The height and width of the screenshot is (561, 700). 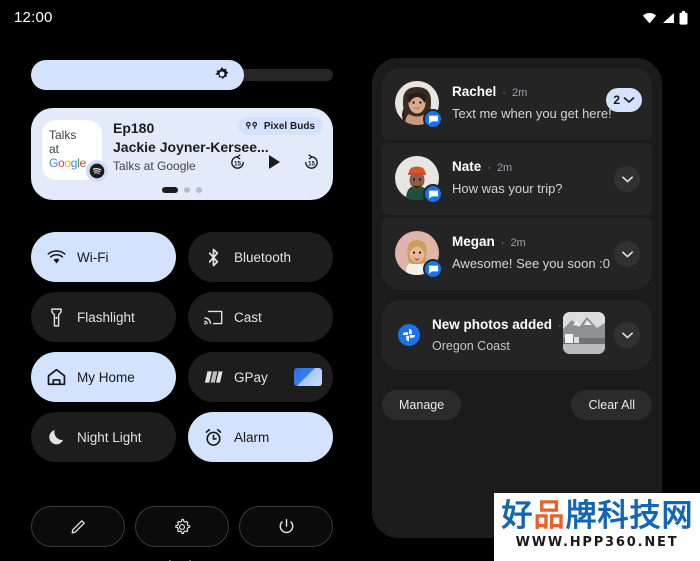 What do you see at coordinates (613, 516) in the screenshot?
I see `watermark-char: 科` at bounding box center [613, 516].